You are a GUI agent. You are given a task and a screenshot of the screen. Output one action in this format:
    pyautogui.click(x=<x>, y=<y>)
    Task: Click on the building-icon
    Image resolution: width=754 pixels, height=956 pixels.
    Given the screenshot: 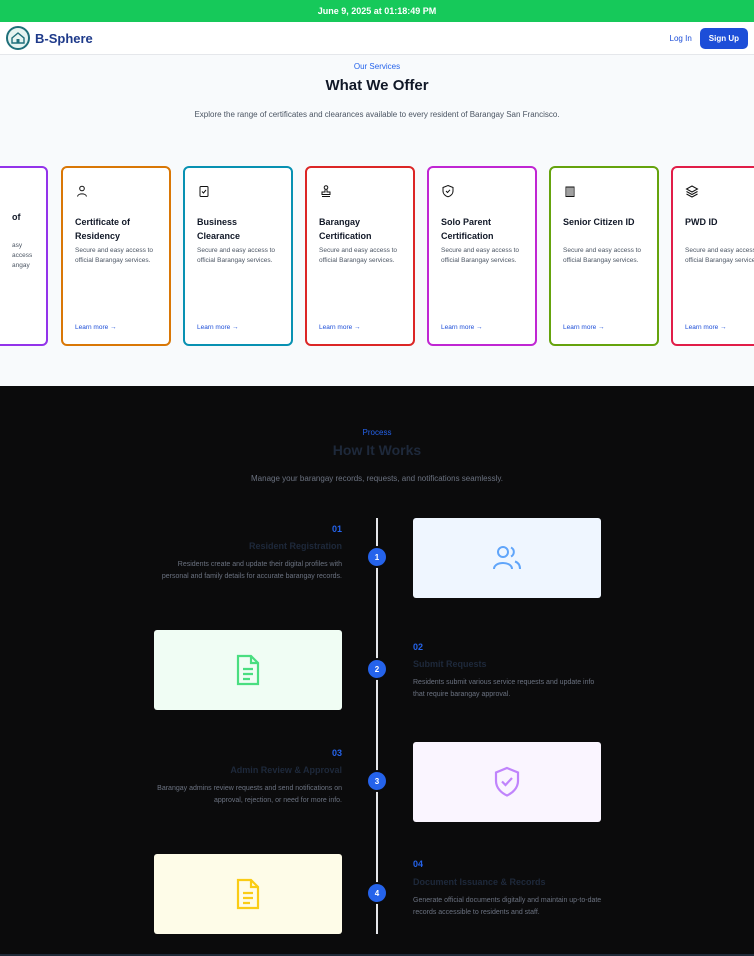 What is the action you would take?
    pyautogui.click(x=570, y=191)
    